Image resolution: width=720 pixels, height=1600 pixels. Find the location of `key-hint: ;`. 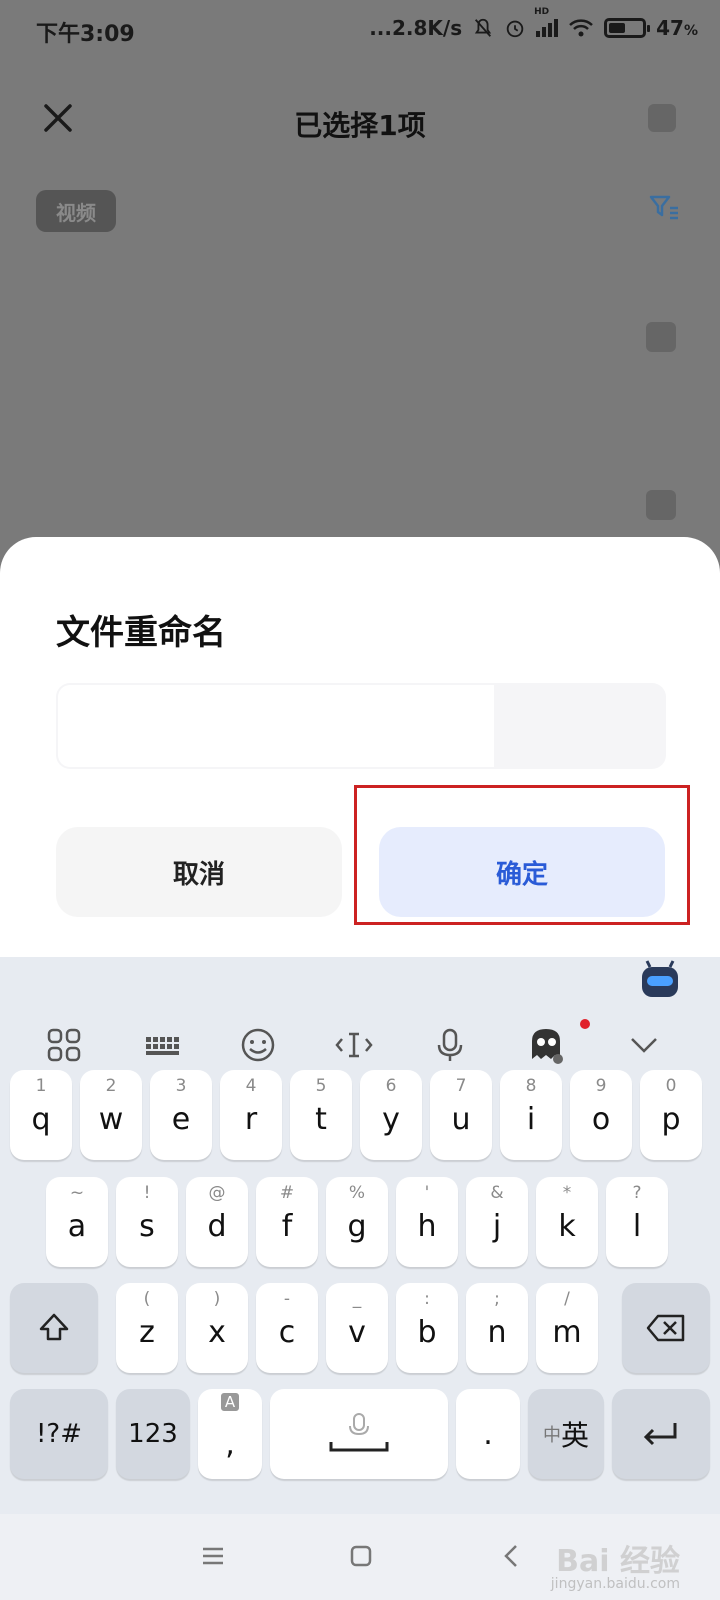

key-hint: ; is located at coordinates (497, 1299).